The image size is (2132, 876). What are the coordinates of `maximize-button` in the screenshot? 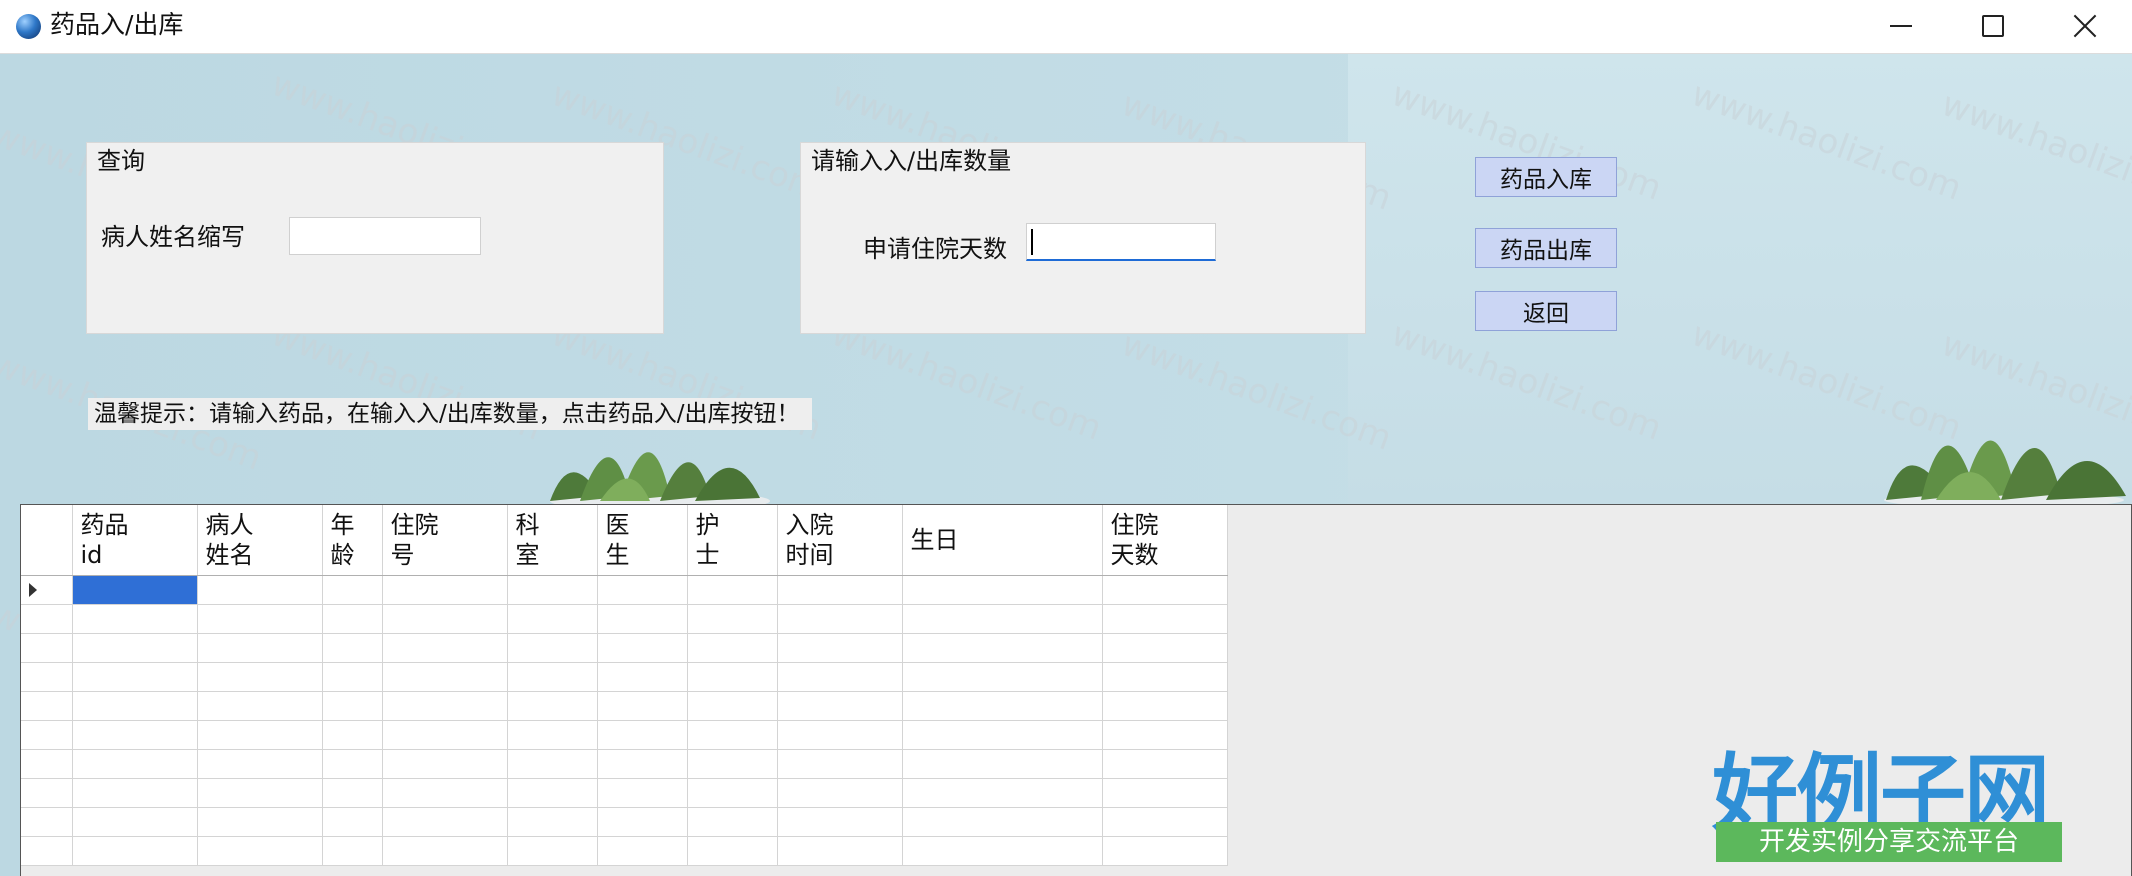 It's located at (1993, 26).